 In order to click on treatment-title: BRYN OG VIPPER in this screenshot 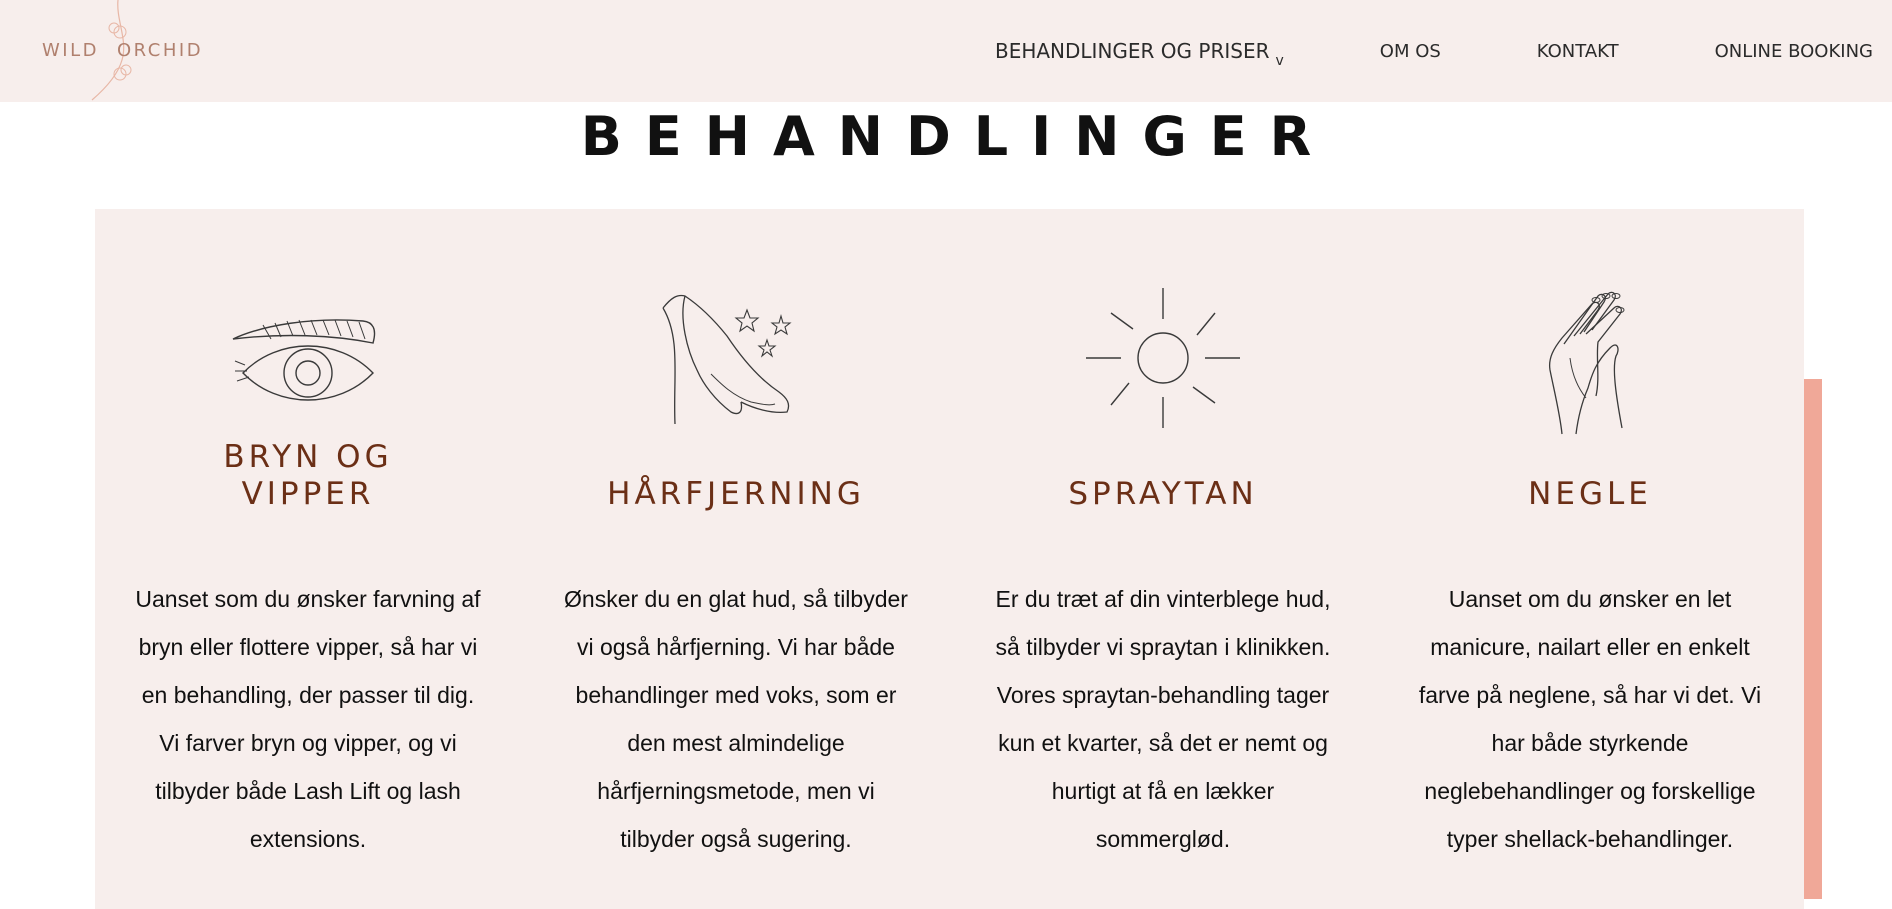, I will do `click(308, 476)`.